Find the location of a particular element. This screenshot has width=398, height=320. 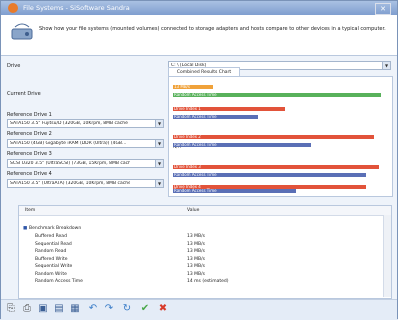

table-header: Item Value is located at coordinates (205, 211).